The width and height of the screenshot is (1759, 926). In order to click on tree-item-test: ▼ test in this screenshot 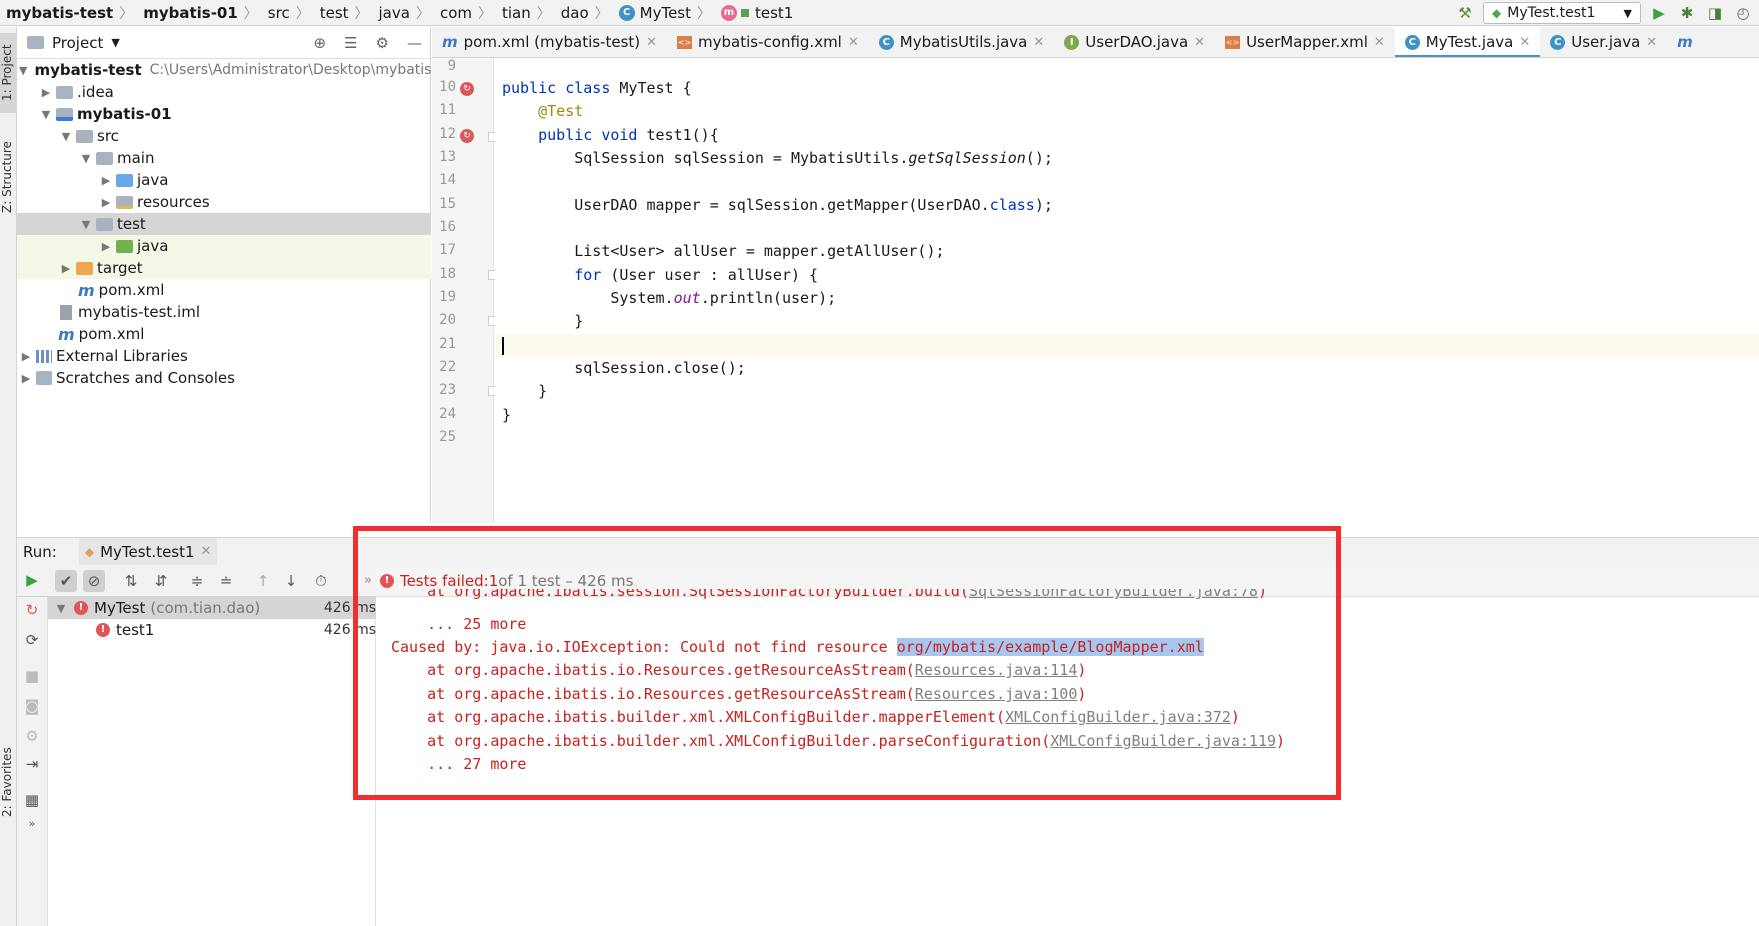, I will do `click(224, 224)`.